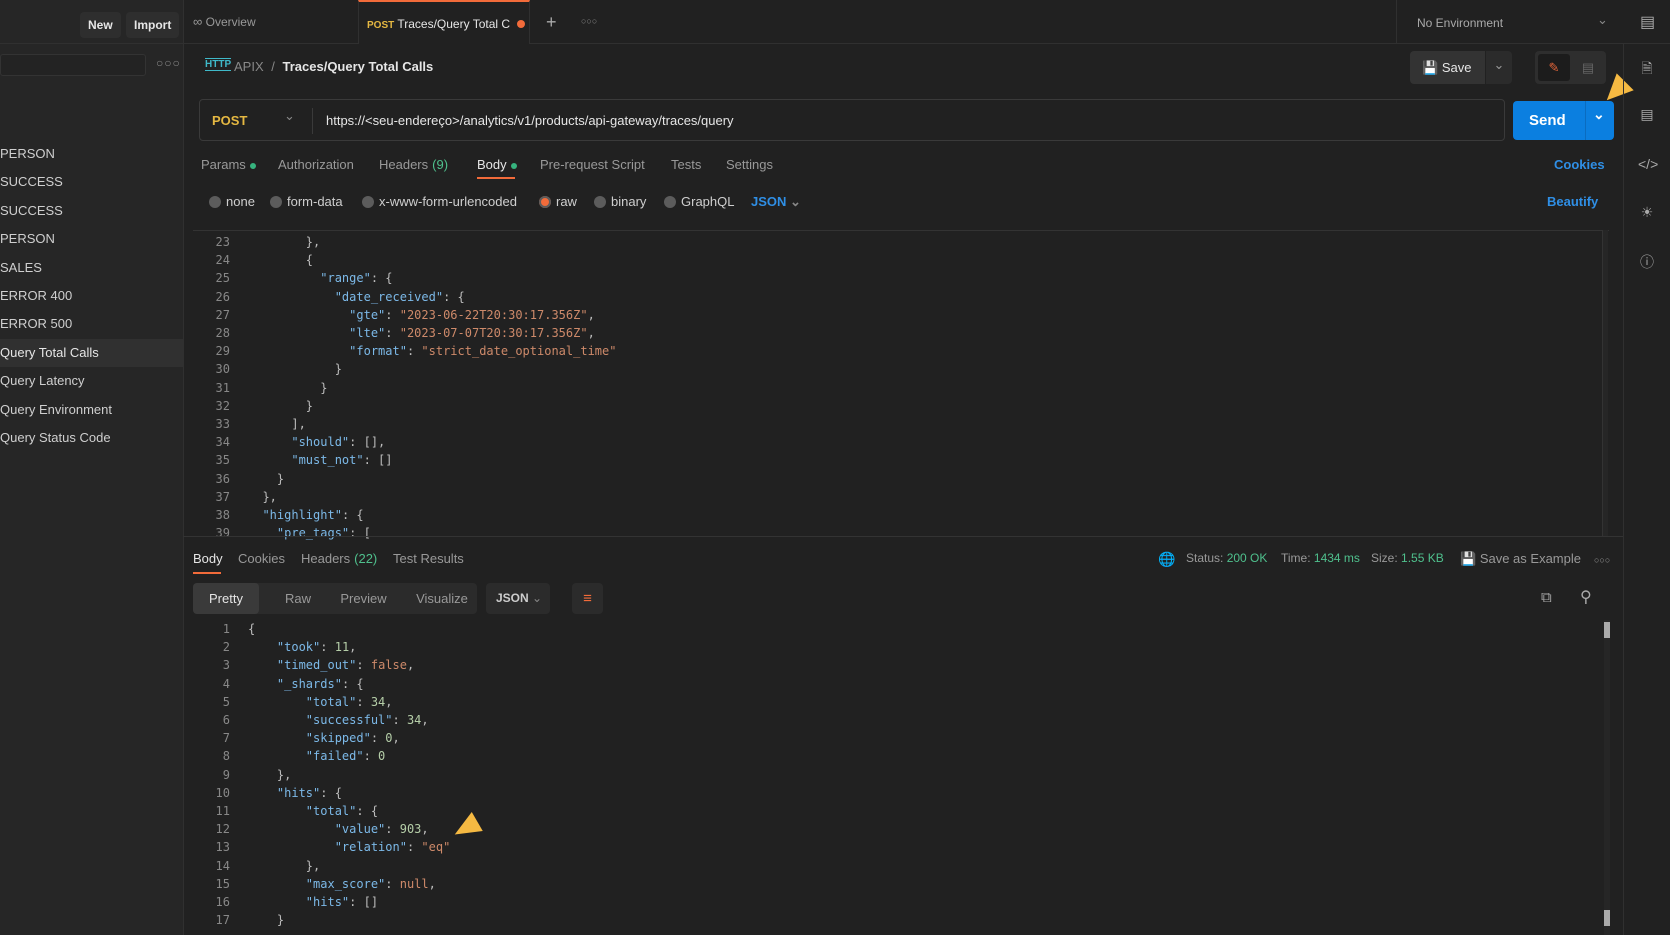 The image size is (1670, 935). What do you see at coordinates (306, 201) in the screenshot?
I see `radio-form-data: form-data` at bounding box center [306, 201].